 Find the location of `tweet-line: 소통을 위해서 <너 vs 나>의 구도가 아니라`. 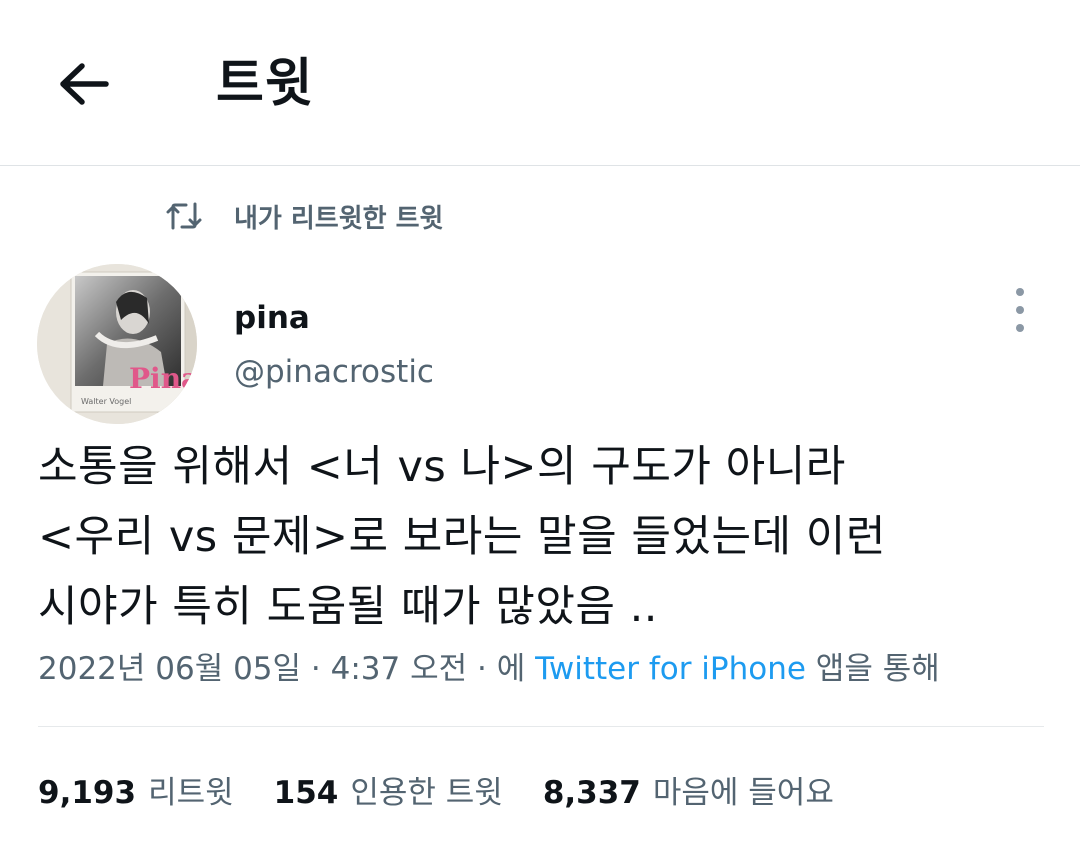

tweet-line: 소통을 위해서 <너 vs 나>의 구도가 아니라 is located at coordinates (442, 467).